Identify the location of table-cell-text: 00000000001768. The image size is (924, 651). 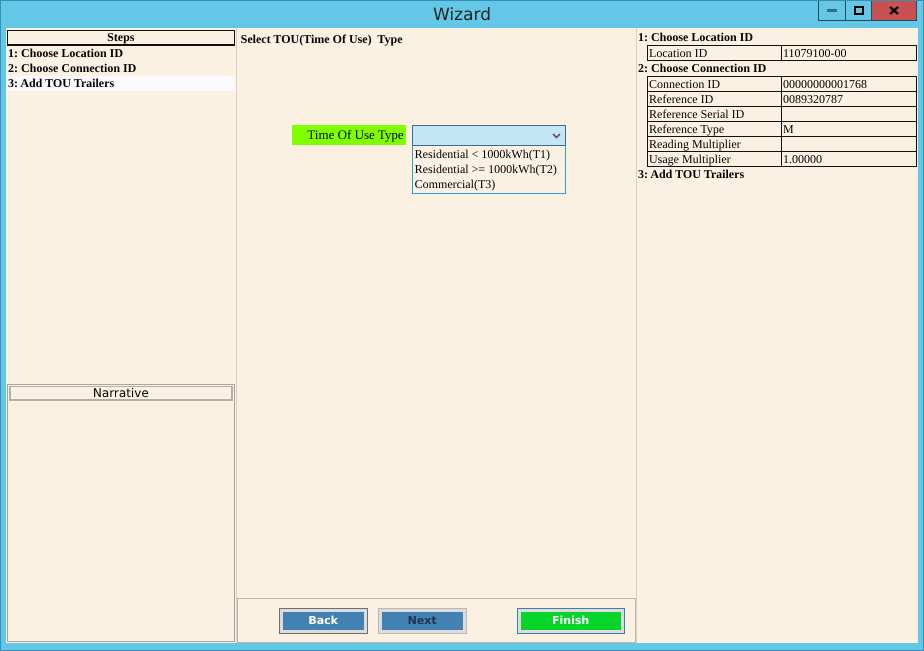
(825, 84).